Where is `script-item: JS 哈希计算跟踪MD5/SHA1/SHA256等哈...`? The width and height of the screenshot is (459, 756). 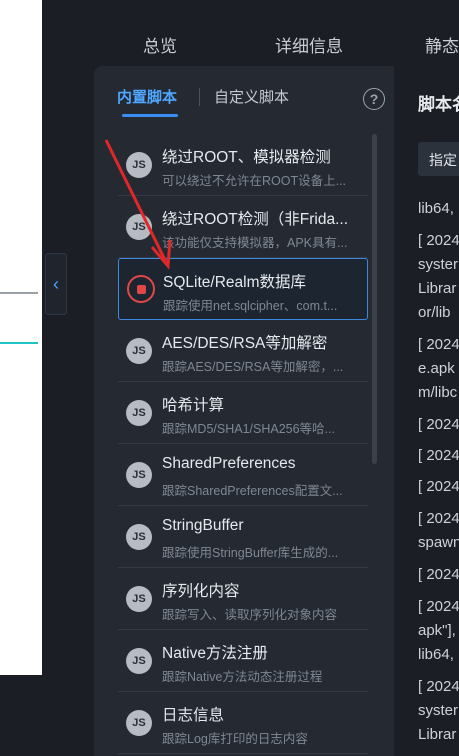
script-item: JS 哈希计算跟踪MD5/SHA1/SHA256等哈... is located at coordinates (243, 413).